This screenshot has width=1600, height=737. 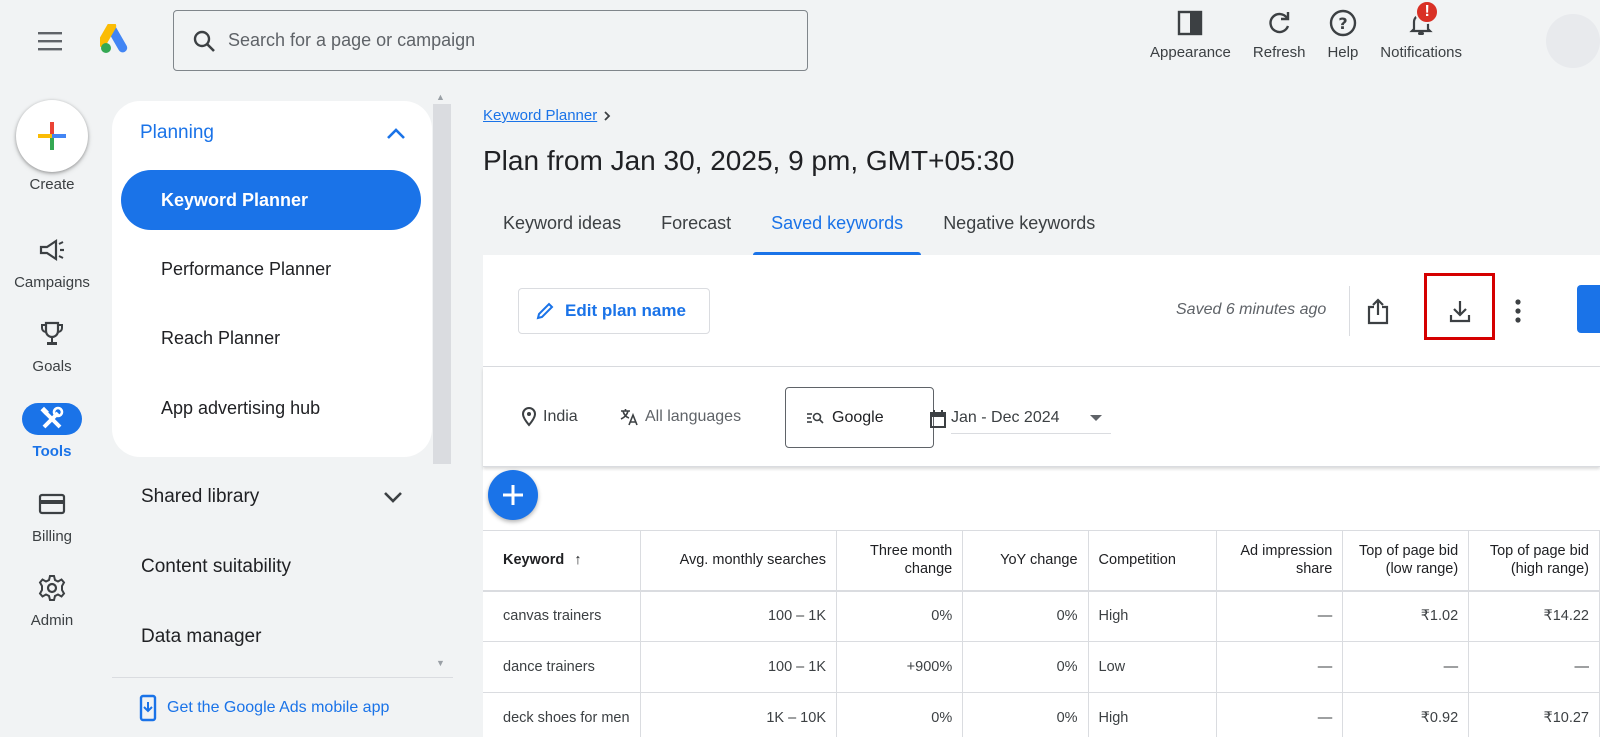 What do you see at coordinates (562, 616) in the screenshot?
I see `keyword-cell: canvas trainers` at bounding box center [562, 616].